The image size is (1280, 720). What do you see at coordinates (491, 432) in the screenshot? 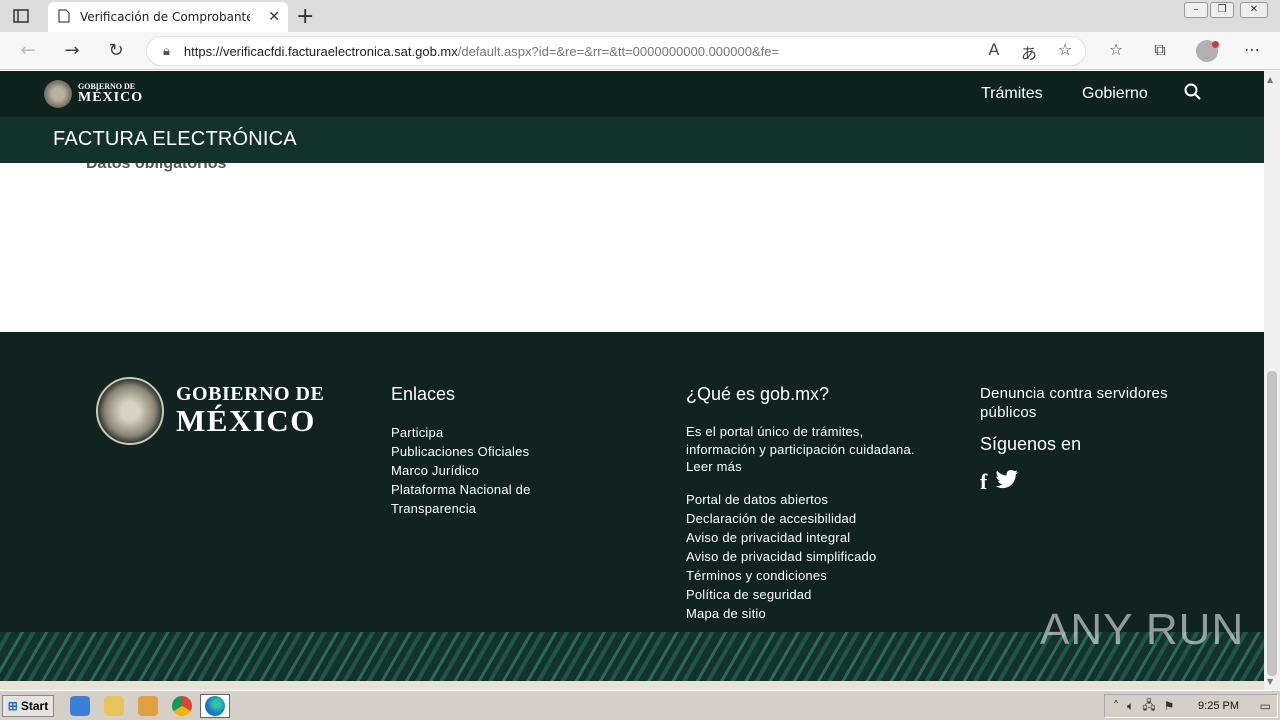
I see `link-participa: Participa` at bounding box center [491, 432].